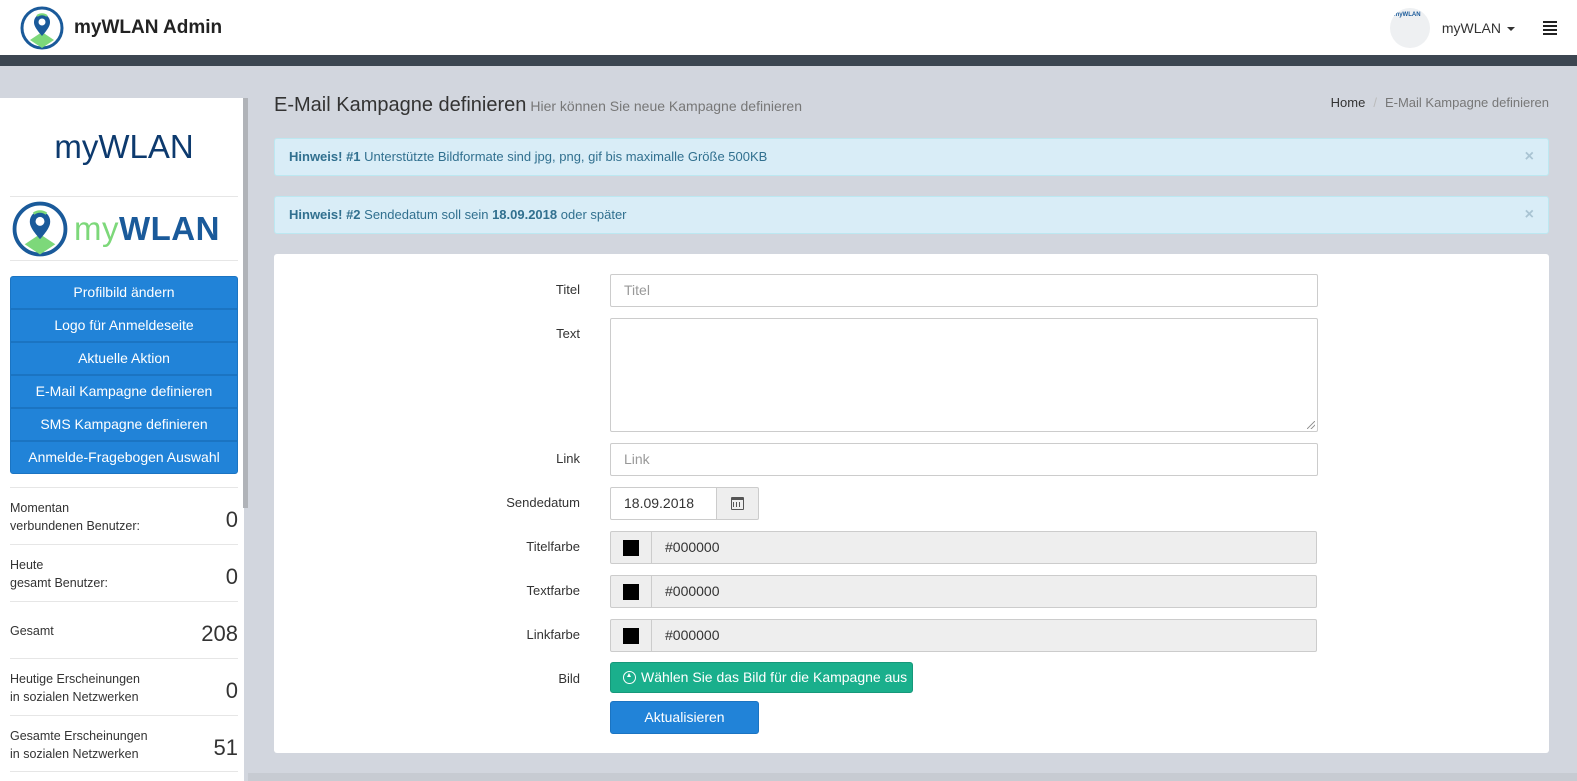  I want to click on sidebar-item-sms-kampagne: SMS Kampagne definieren, so click(124, 424).